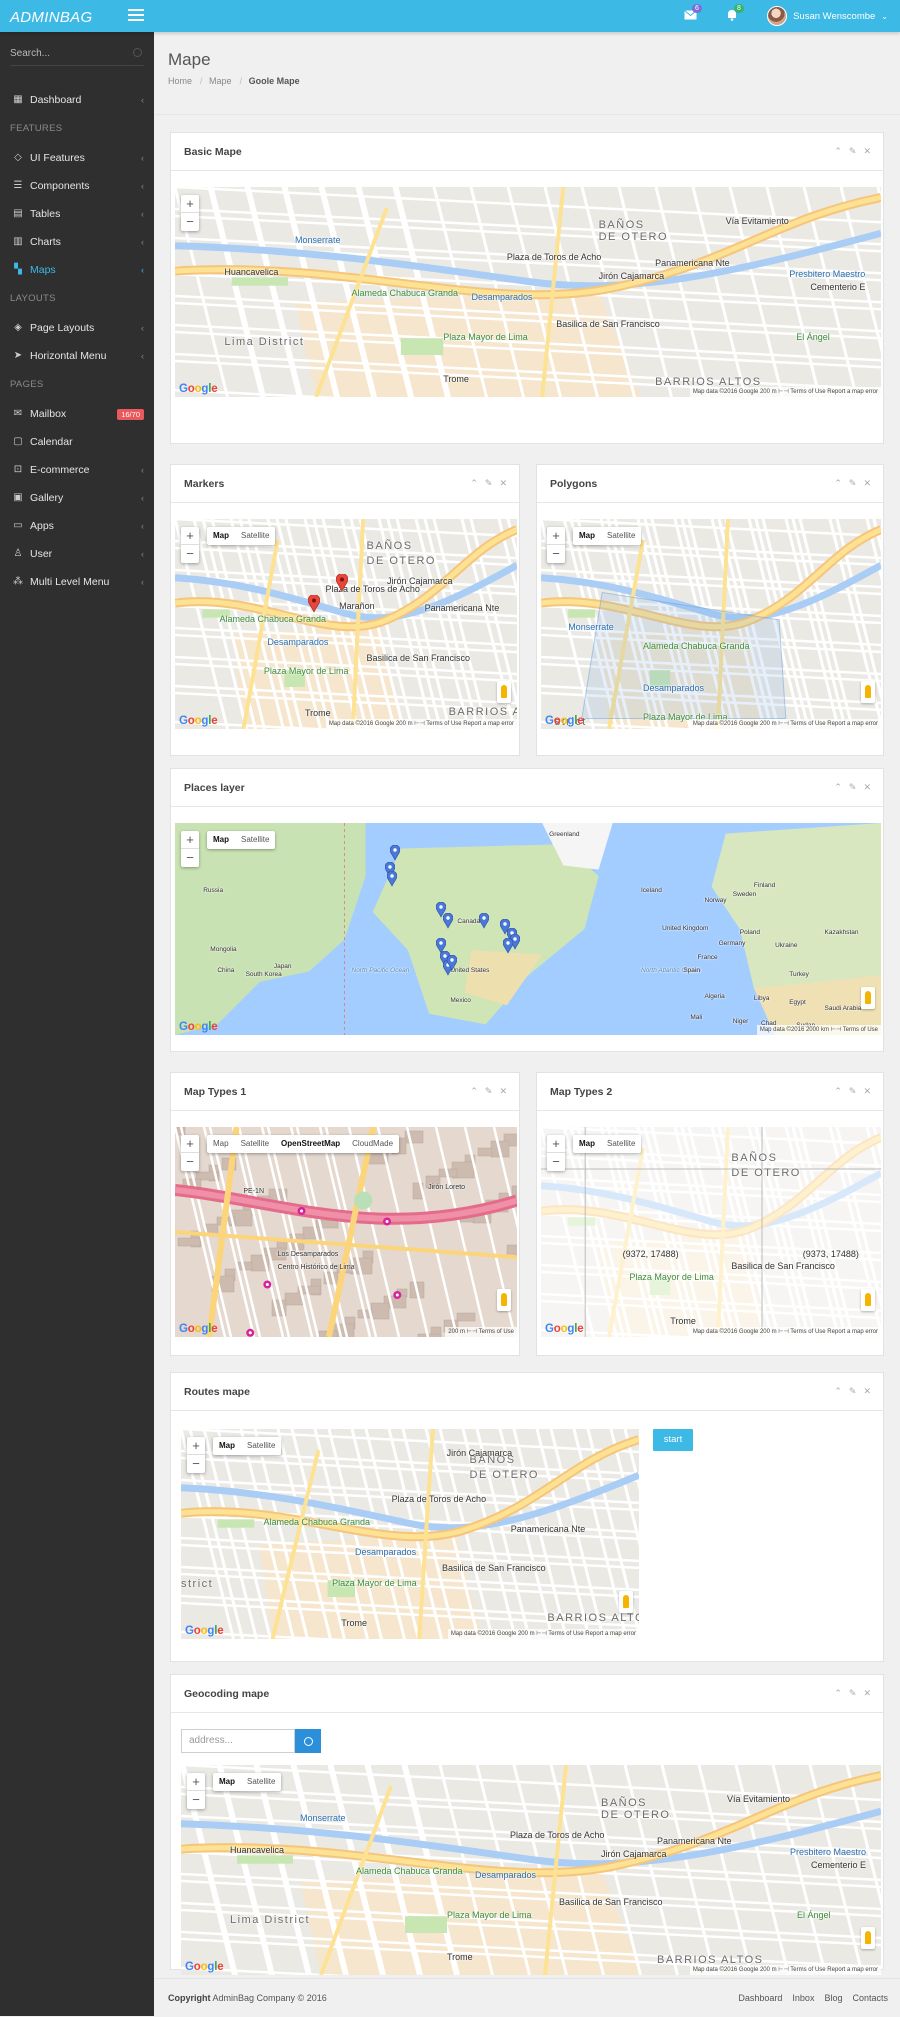  I want to click on sidebar-item-tables: ▤ Tables ‹, so click(77, 214).